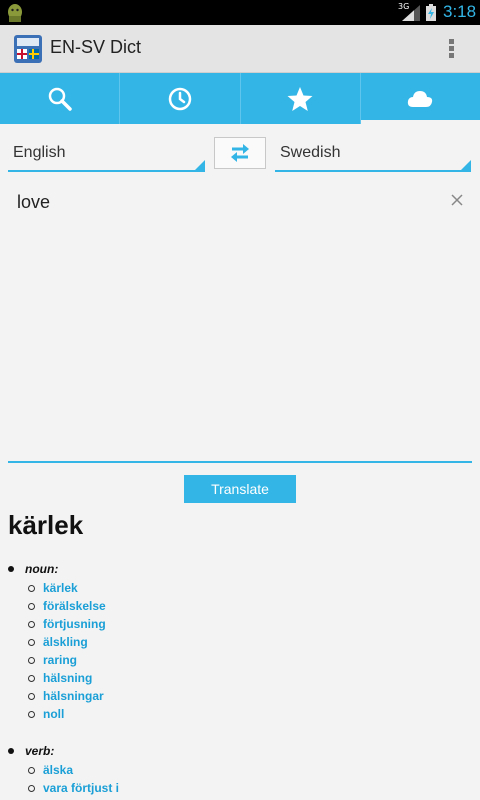 This screenshot has height=800, width=480. What do you see at coordinates (240, 789) in the screenshot?
I see `translation-item: vara förtjust i` at bounding box center [240, 789].